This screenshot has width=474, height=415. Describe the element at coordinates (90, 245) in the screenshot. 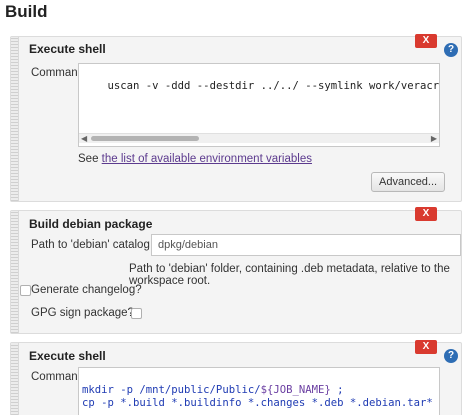

I see `path-label: Path to 'debian' catalog` at that location.